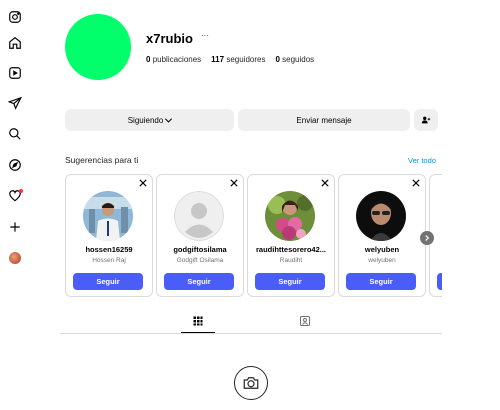 The width and height of the screenshot is (500, 410). What do you see at coordinates (324, 120) in the screenshot?
I see `send-message-button: Enviar mensaje` at bounding box center [324, 120].